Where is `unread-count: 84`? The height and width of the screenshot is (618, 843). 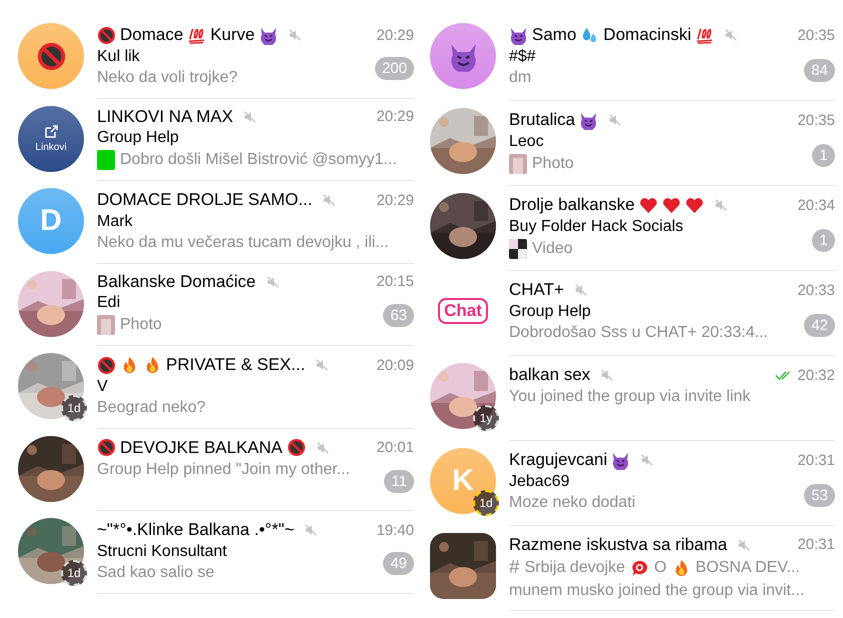 unread-count: 84 is located at coordinates (819, 70).